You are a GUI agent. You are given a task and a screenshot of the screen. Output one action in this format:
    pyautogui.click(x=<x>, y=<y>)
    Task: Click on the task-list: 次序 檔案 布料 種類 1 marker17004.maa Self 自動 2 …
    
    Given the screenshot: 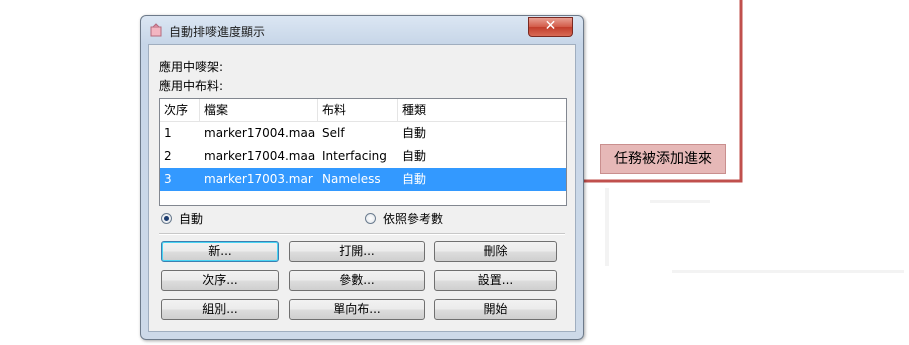 What is the action you would take?
    pyautogui.click(x=363, y=152)
    